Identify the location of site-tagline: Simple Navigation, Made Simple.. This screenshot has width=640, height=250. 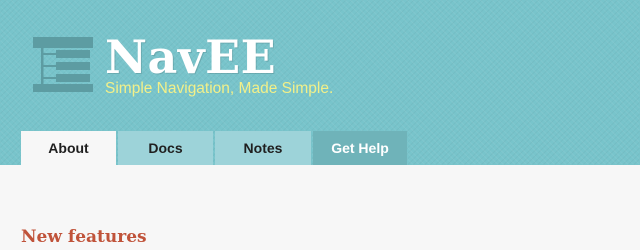
(219, 88).